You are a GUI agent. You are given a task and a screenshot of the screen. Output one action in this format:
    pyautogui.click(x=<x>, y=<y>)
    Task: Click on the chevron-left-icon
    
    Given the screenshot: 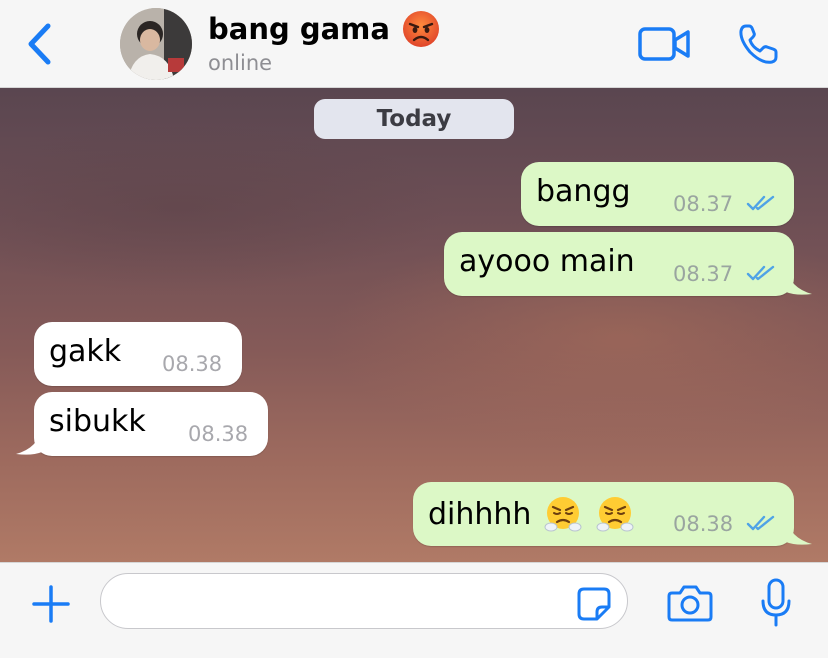 What is the action you would take?
    pyautogui.click(x=39, y=44)
    